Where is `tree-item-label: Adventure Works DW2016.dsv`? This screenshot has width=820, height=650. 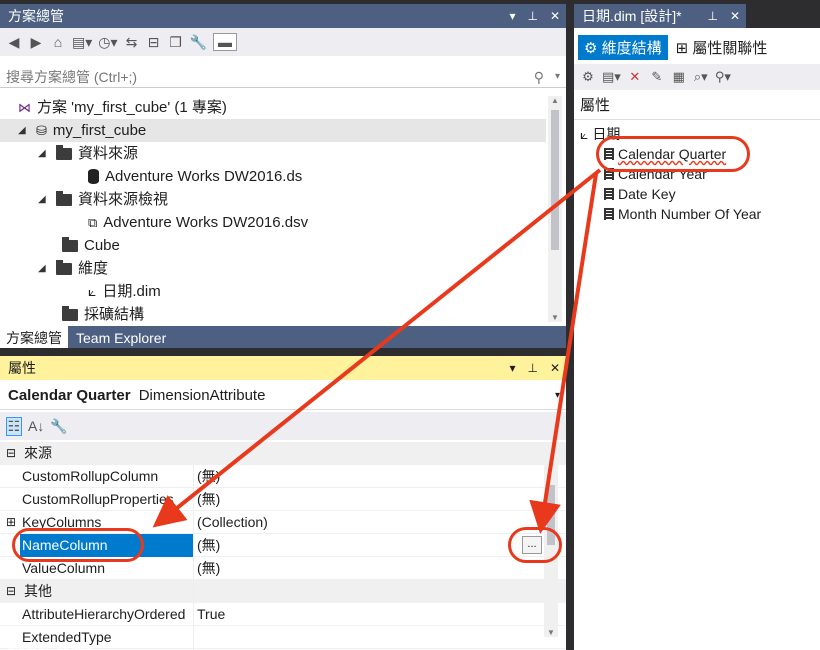 tree-item-label: Adventure Works DW2016.dsv is located at coordinates (206, 222).